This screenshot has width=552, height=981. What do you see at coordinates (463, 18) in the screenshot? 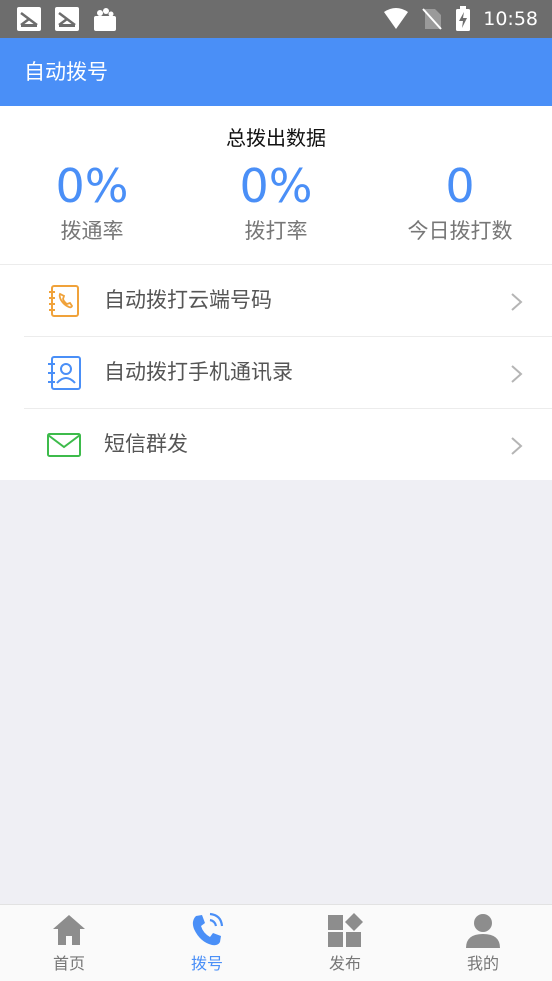
I see `battery-charging-icon` at bounding box center [463, 18].